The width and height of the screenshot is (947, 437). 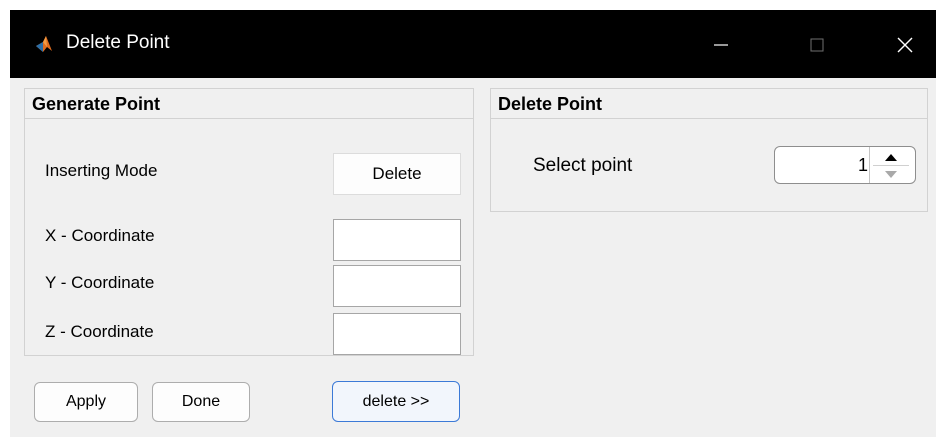 What do you see at coordinates (249, 104) in the screenshot?
I see `generate-point-title: Generate Point` at bounding box center [249, 104].